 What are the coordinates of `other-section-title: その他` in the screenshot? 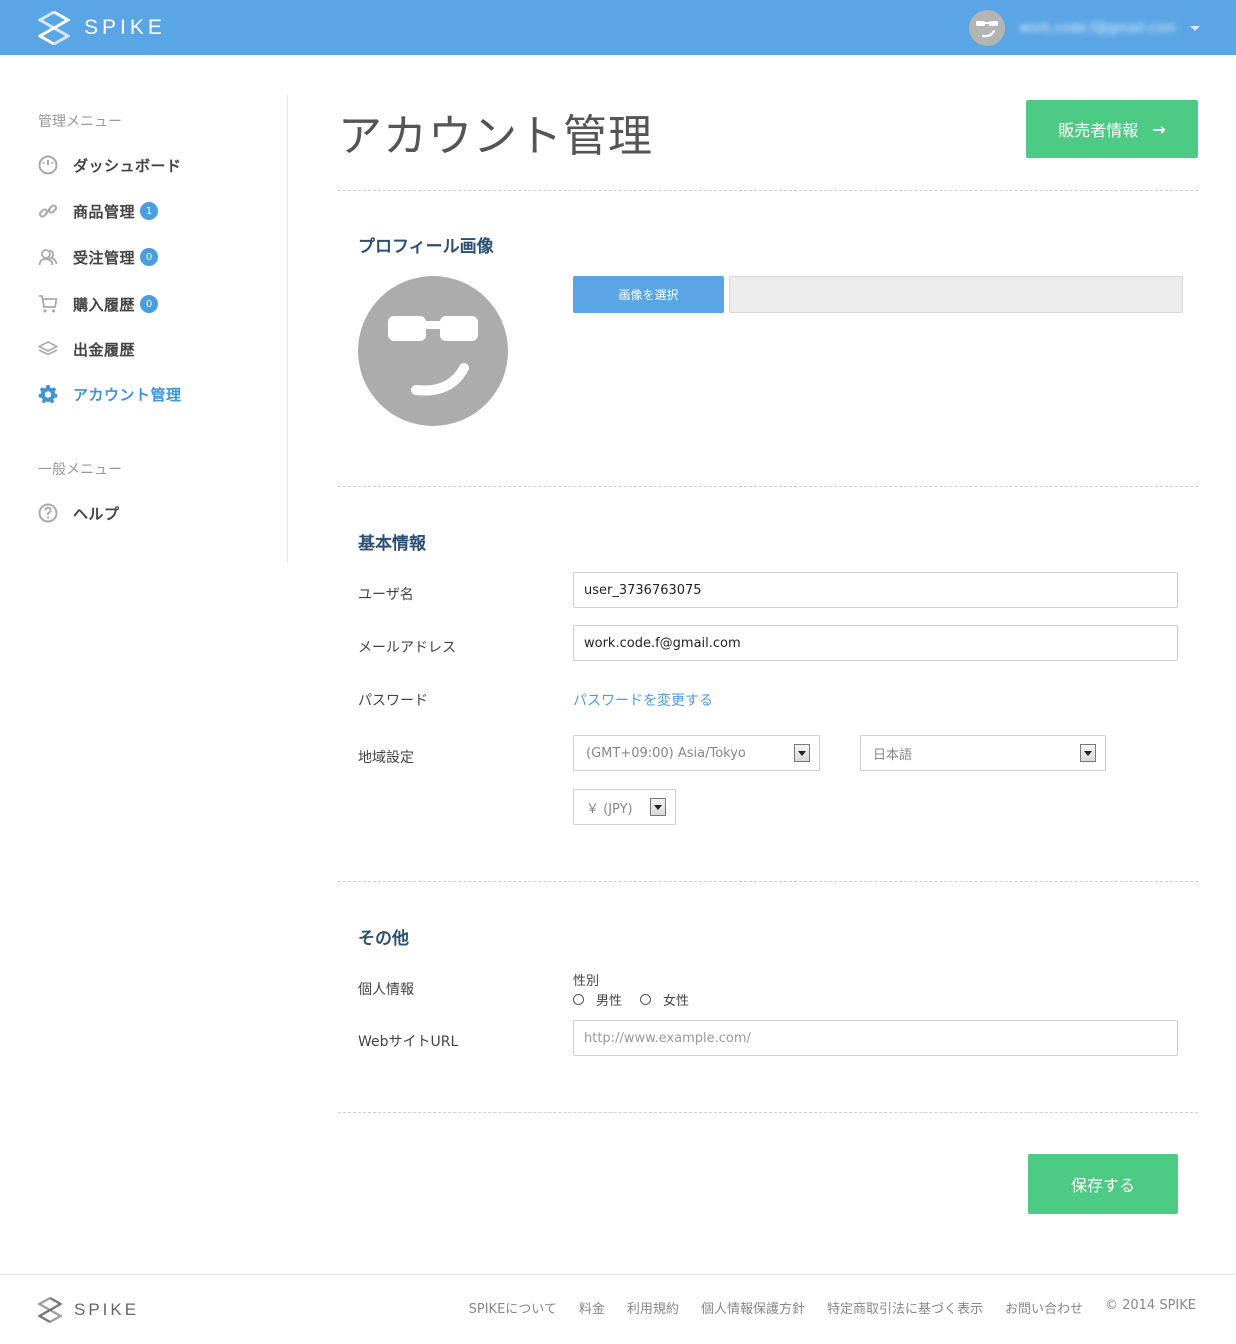 It's located at (383, 939).